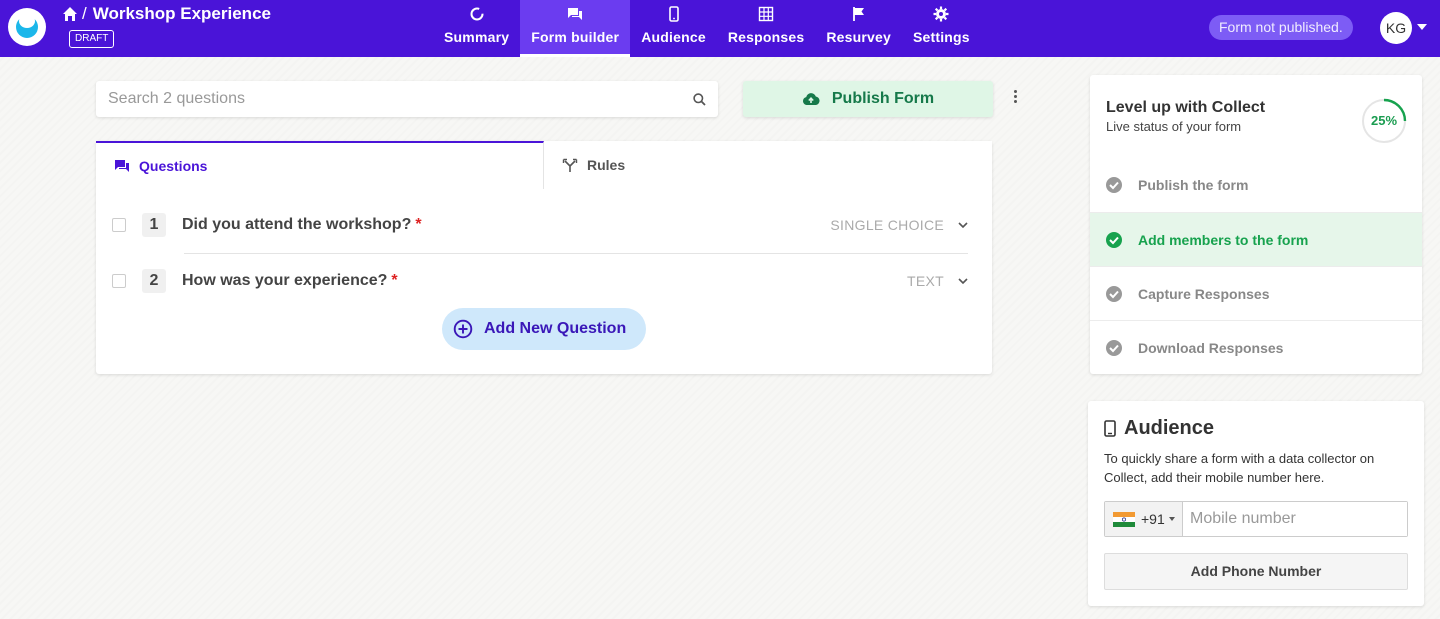 The width and height of the screenshot is (1440, 619). What do you see at coordinates (1295, 519) in the screenshot?
I see `mobile-number-input` at bounding box center [1295, 519].